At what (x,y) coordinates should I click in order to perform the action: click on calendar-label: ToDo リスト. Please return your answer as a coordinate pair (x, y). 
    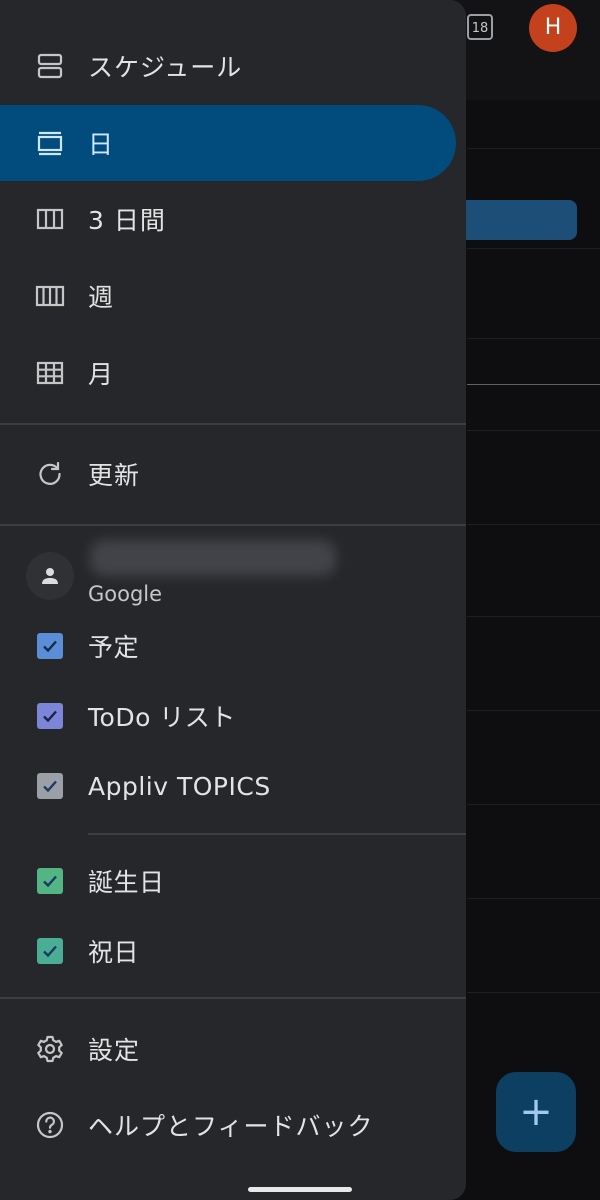
    Looking at the image, I should click on (162, 717).